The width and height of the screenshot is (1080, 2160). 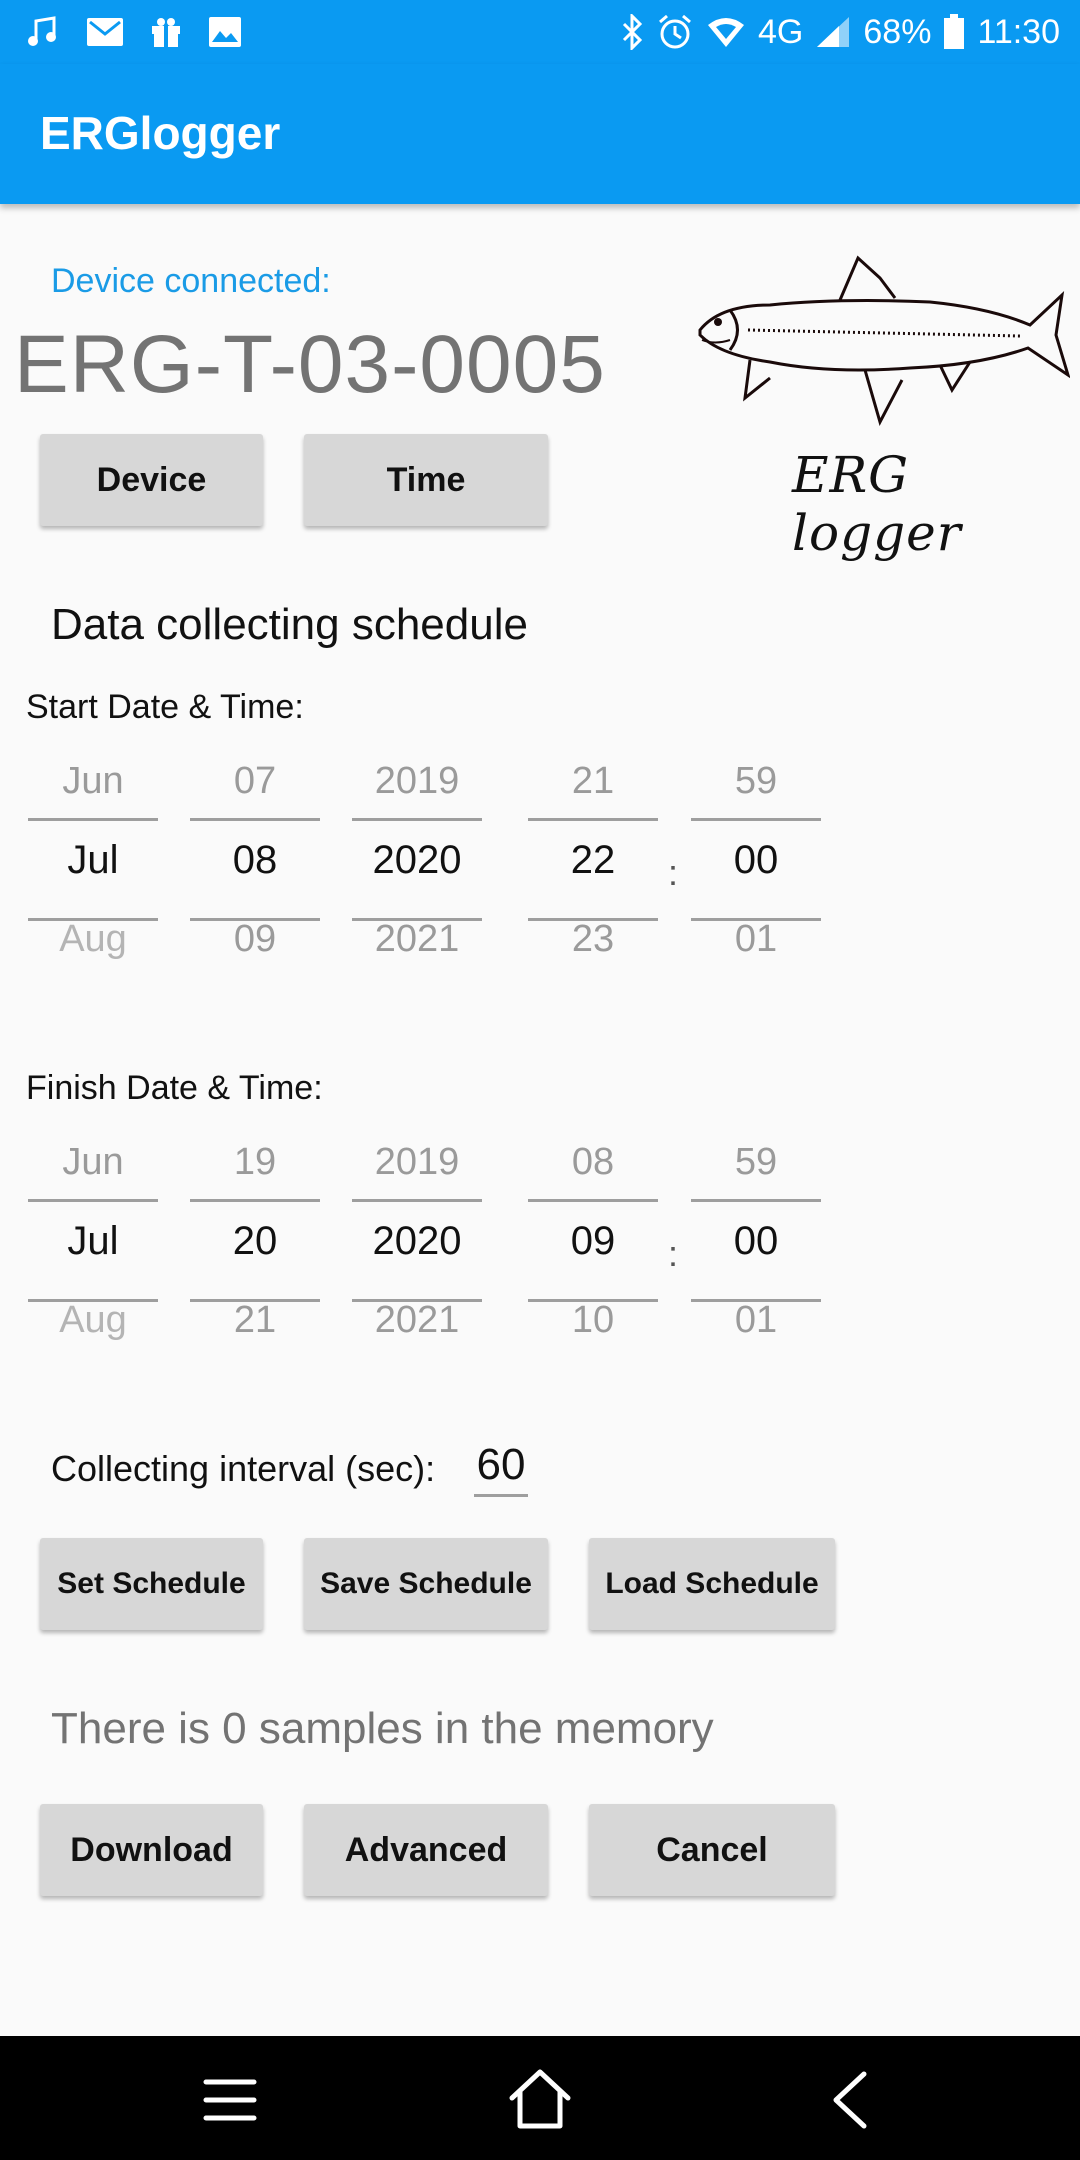 I want to click on start-day-picker: 07 08 09, so click(x=255, y=862).